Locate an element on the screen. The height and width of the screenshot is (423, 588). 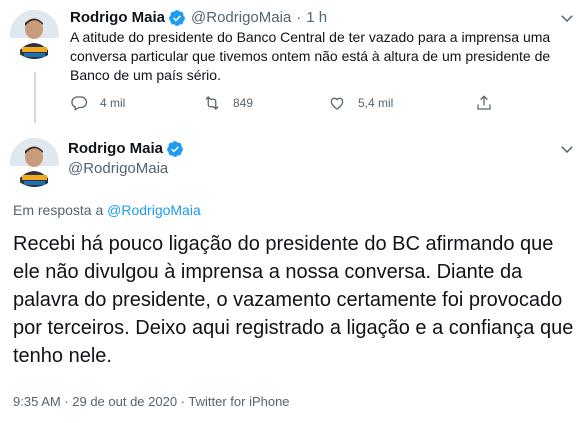
like-button: 5,4 mil is located at coordinates (360, 103).